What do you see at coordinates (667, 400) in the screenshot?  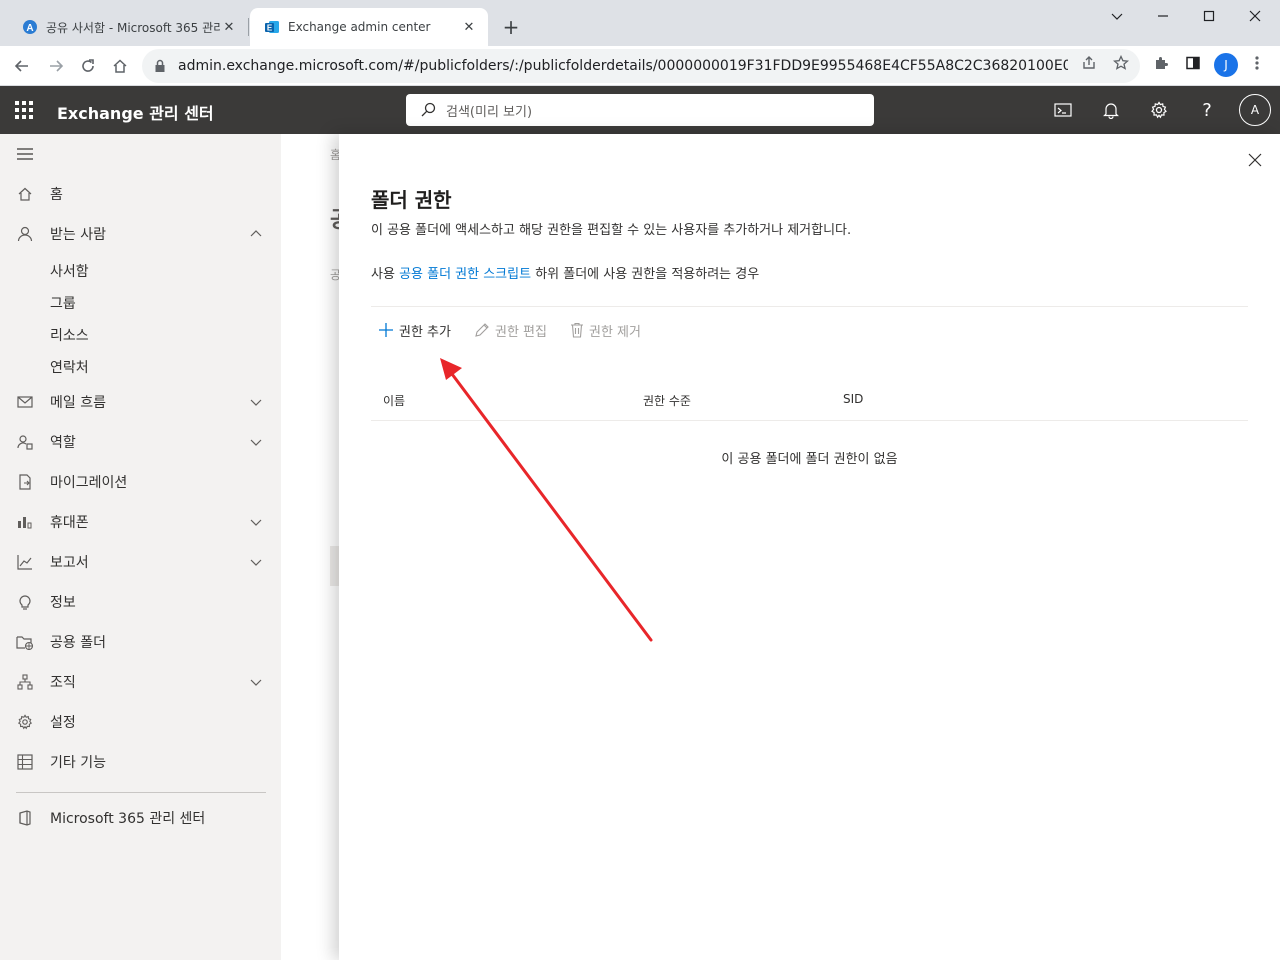 I see `column-header-permission-level: 권한 수준` at bounding box center [667, 400].